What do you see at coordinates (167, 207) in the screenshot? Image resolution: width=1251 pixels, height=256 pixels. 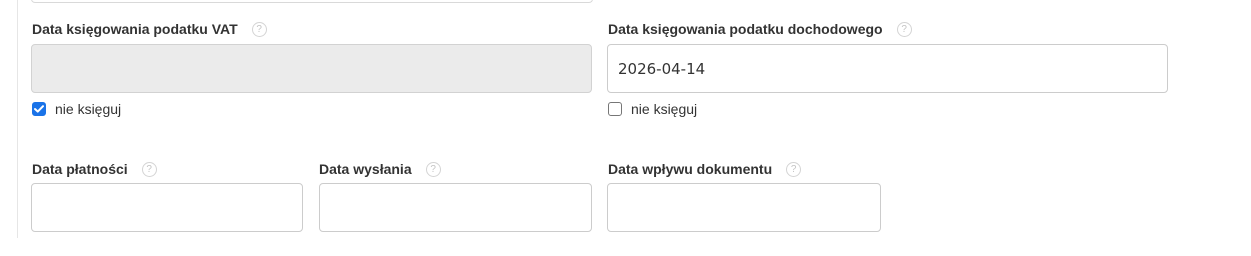 I see `payment-date-input` at bounding box center [167, 207].